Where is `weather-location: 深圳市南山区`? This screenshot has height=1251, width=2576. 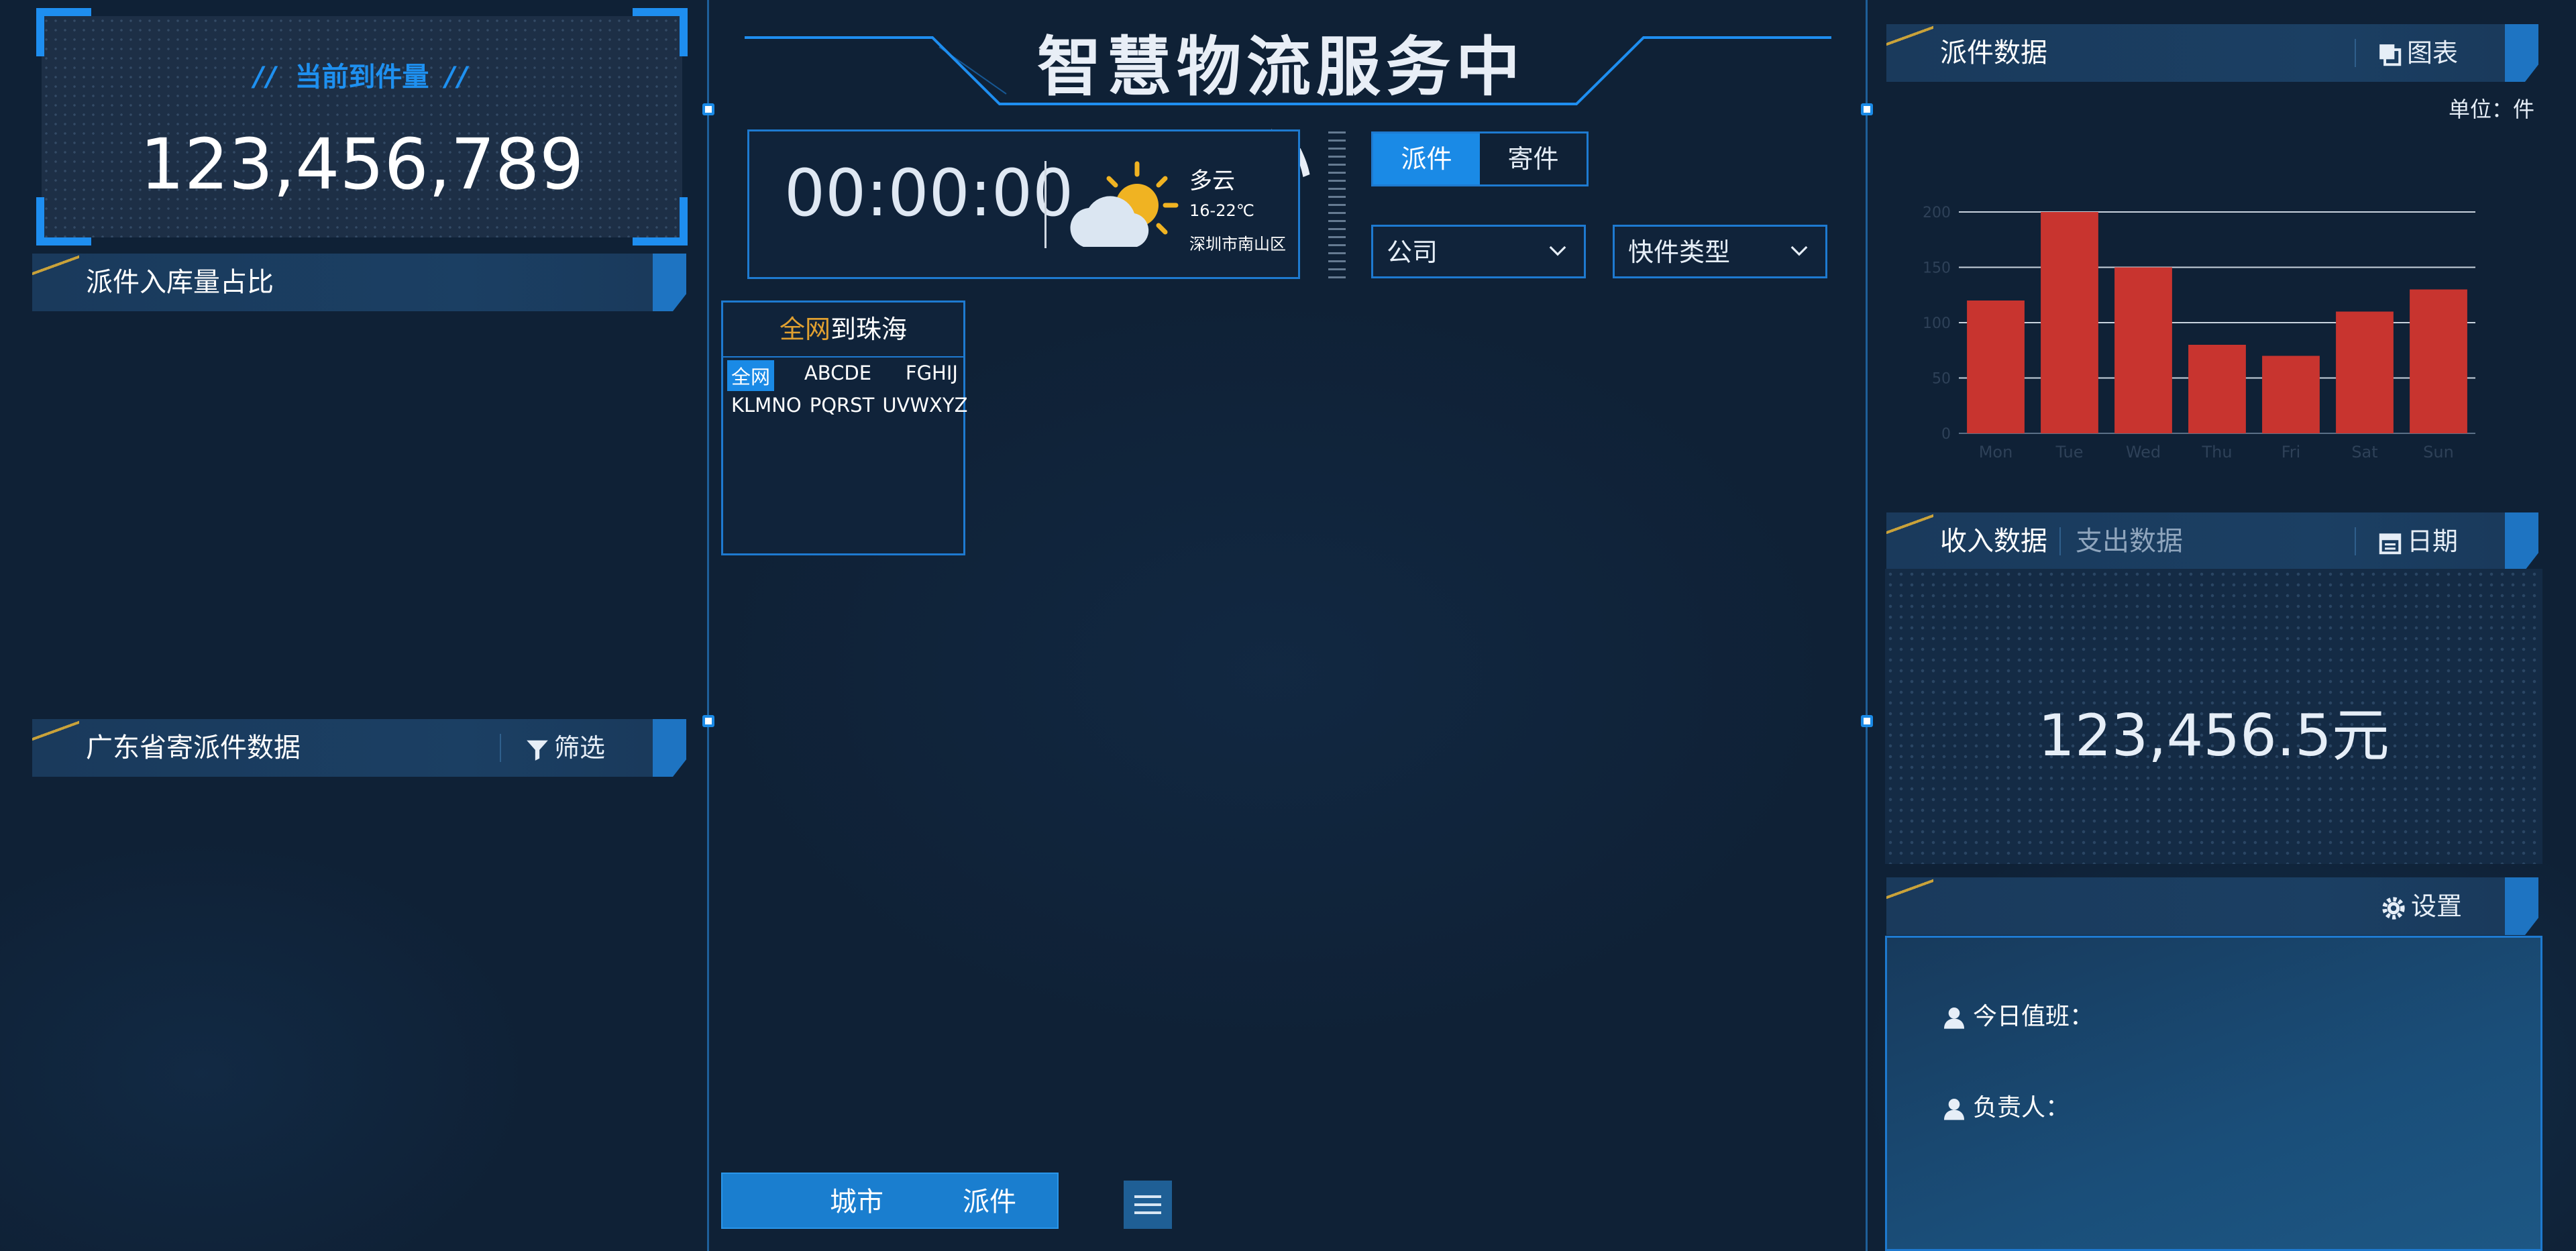 weather-location: 深圳市南山区 is located at coordinates (1237, 244).